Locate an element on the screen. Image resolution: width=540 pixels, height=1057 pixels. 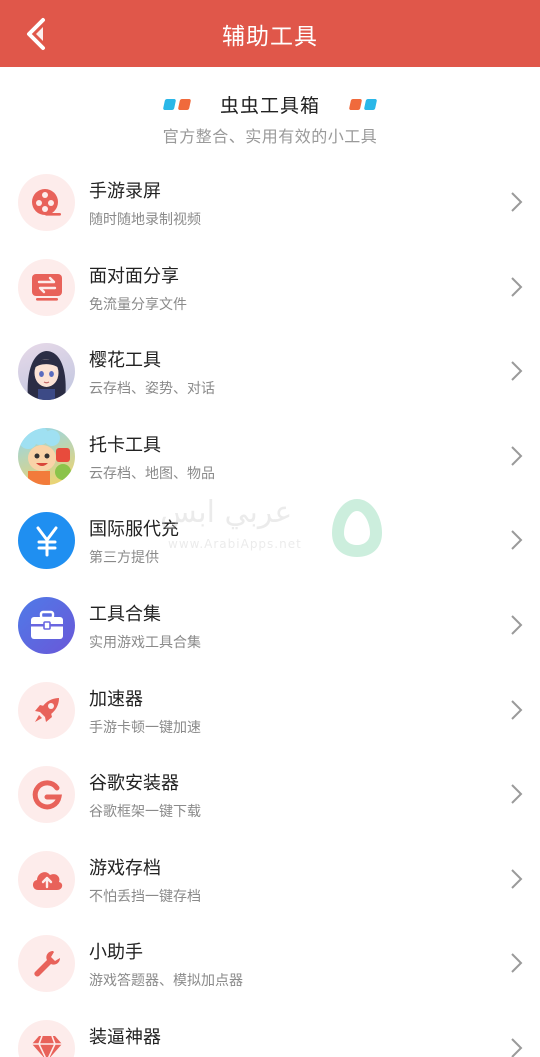
list-item-intl-recharge: 国际服代充 第三方提供 is located at coordinates (270, 540).